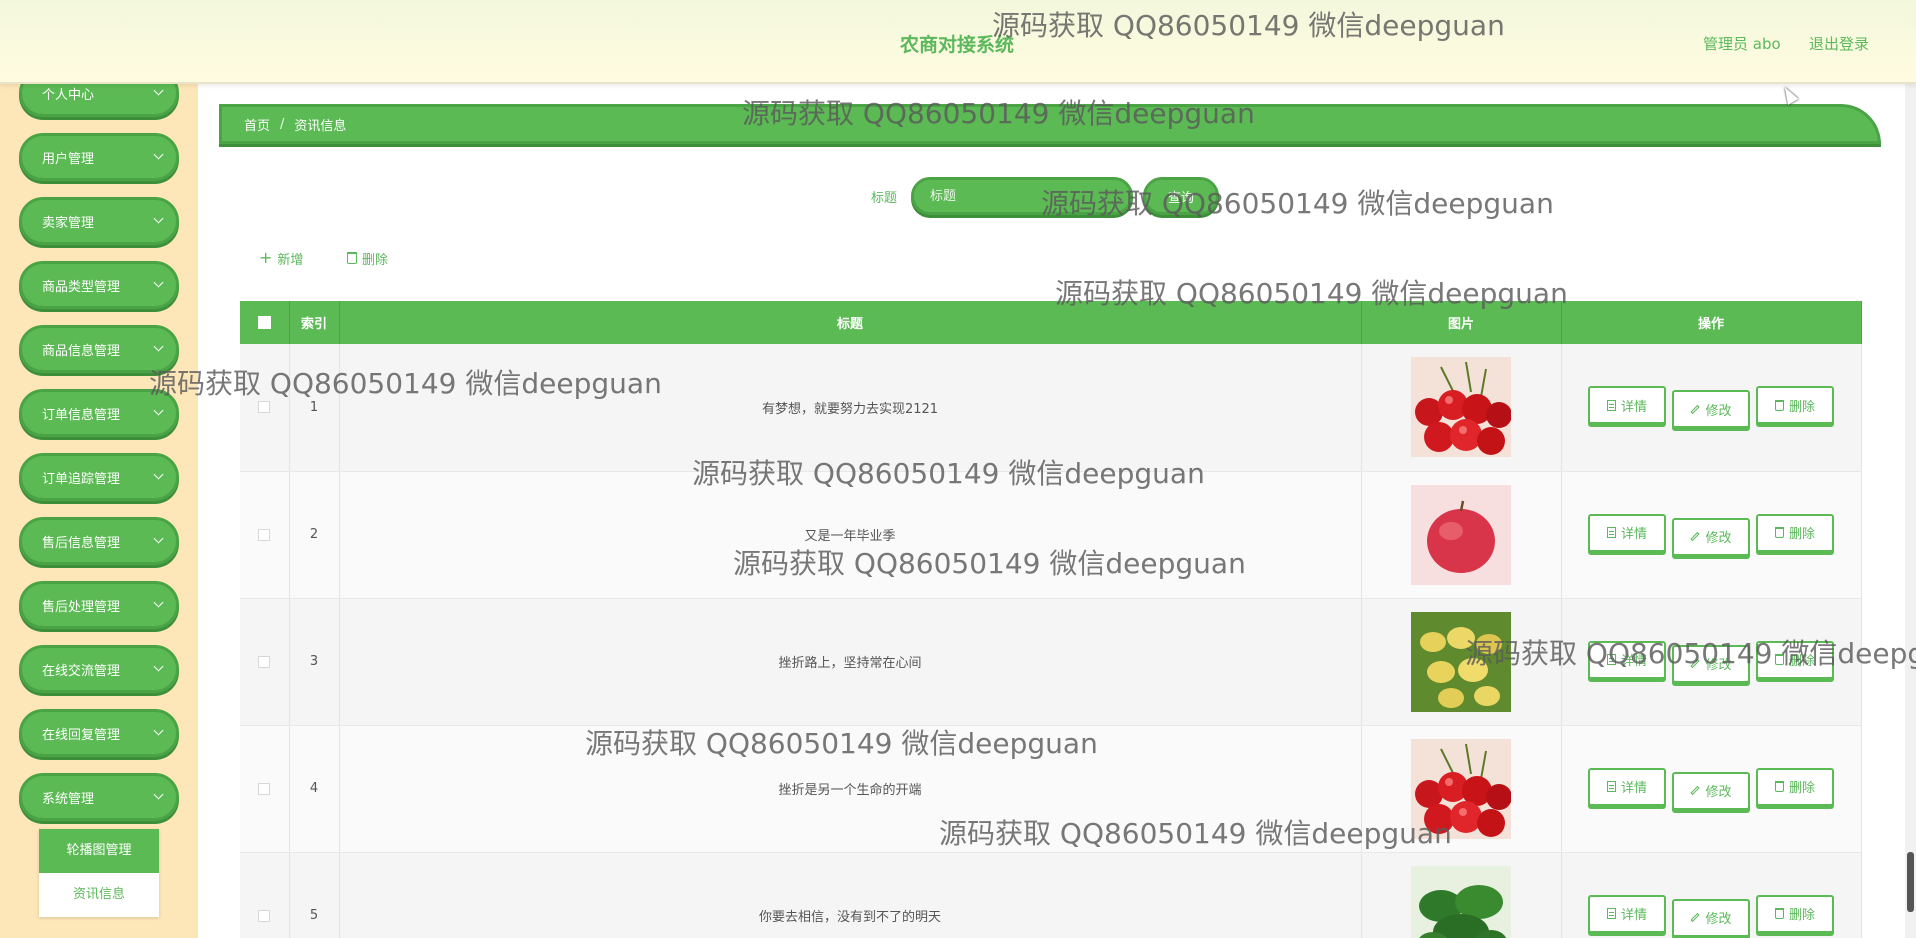 The width and height of the screenshot is (1916, 938). I want to click on sidebar-item-label: 卖家管理, so click(68, 223).